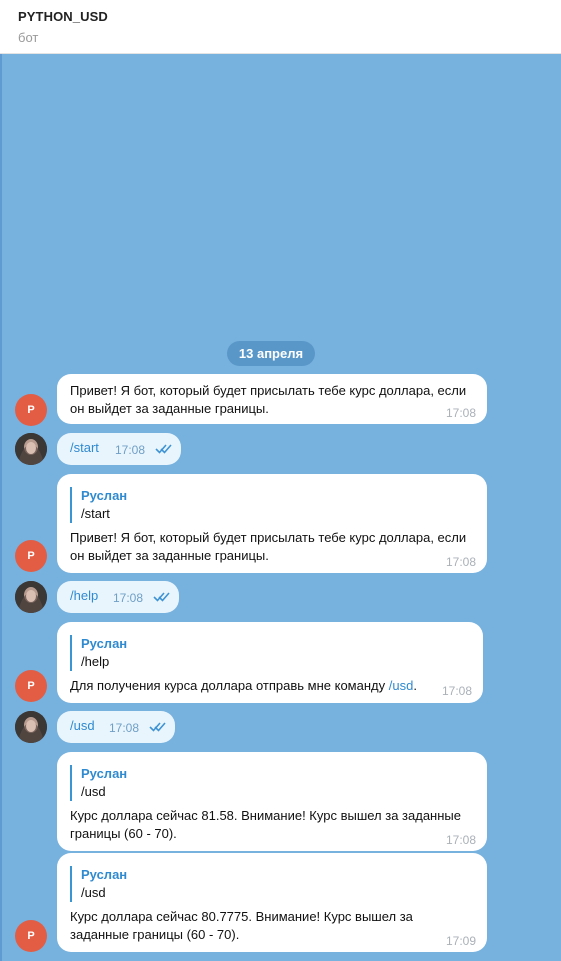  Describe the element at coordinates (63, 16) in the screenshot. I see `chat-title: PYTHON_USD` at that location.